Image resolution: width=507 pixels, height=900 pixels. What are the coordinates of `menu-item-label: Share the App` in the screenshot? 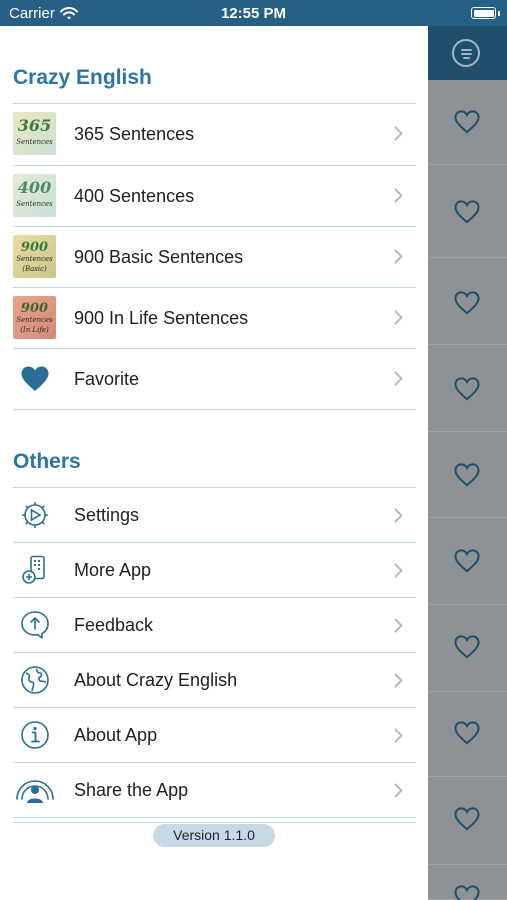 It's located at (131, 790).